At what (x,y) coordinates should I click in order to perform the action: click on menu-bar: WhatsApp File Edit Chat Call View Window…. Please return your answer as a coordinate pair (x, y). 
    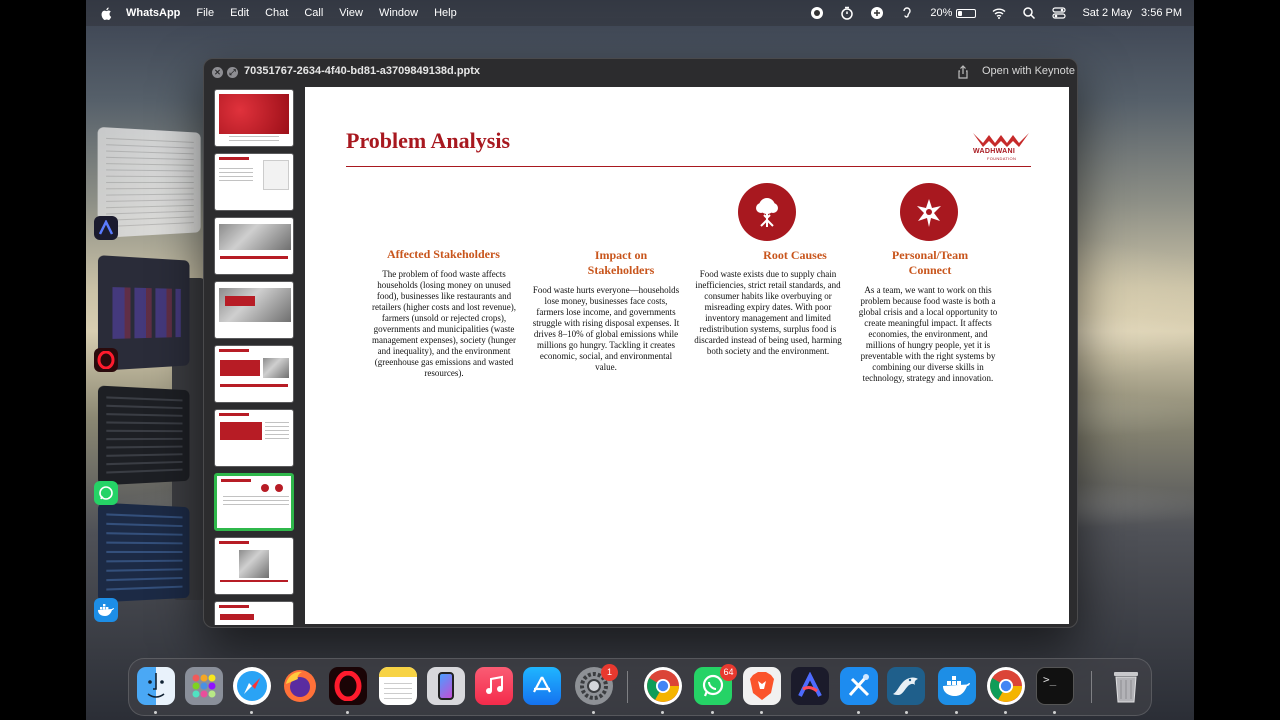
    Looking at the image, I should click on (640, 13).